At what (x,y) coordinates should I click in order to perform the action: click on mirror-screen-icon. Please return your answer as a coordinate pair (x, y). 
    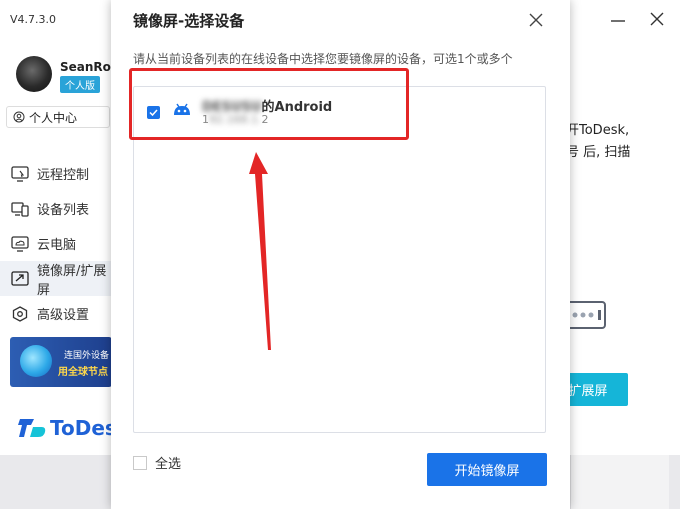
    Looking at the image, I should click on (20, 278).